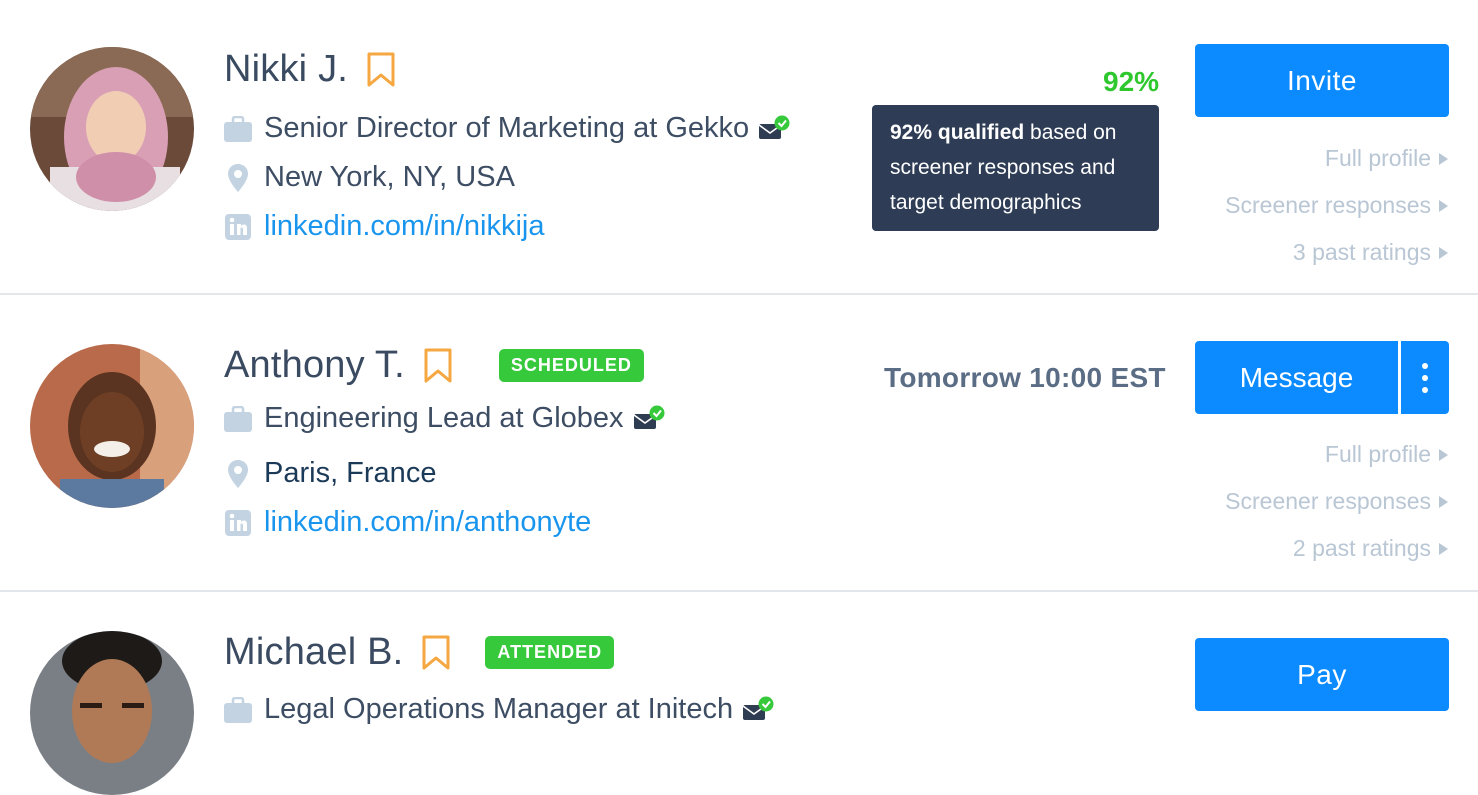  I want to click on job-title: Senior Director of Marketing at Gekko, so click(507, 128).